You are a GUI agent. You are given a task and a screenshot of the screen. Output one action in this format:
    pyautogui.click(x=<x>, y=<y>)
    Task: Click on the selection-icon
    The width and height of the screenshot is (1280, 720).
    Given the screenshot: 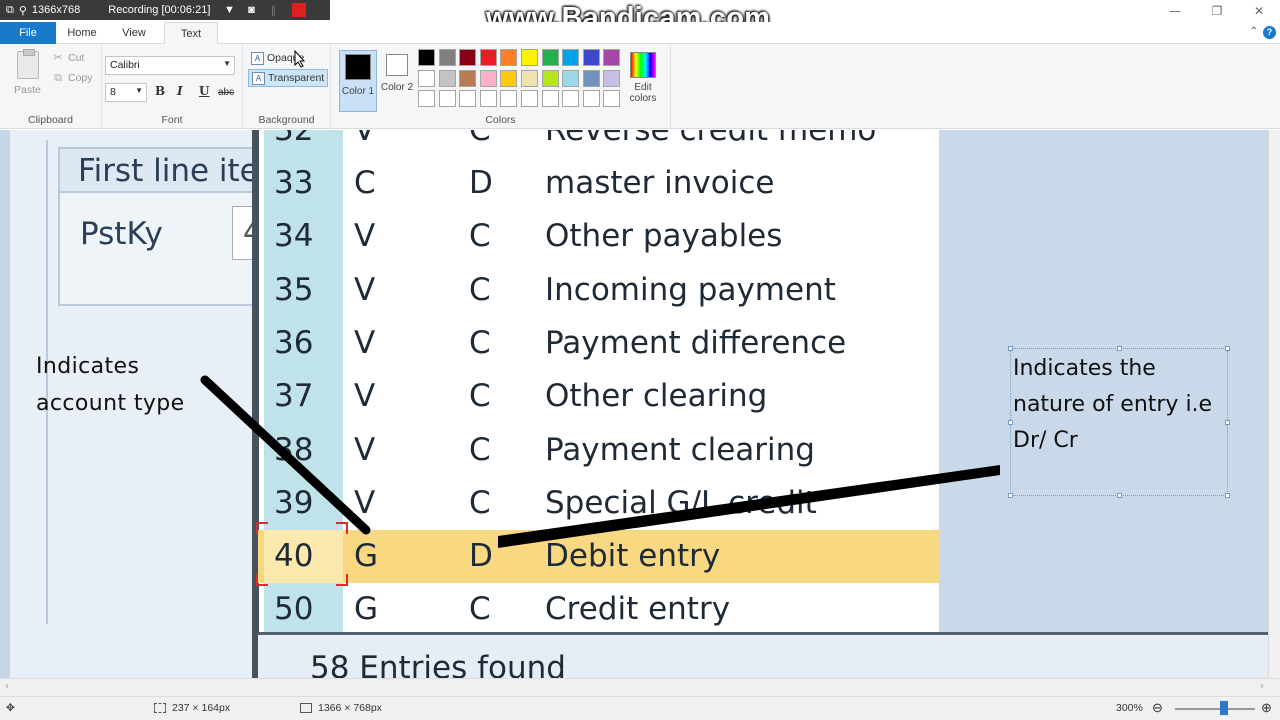 What is the action you would take?
    pyautogui.click(x=160, y=708)
    